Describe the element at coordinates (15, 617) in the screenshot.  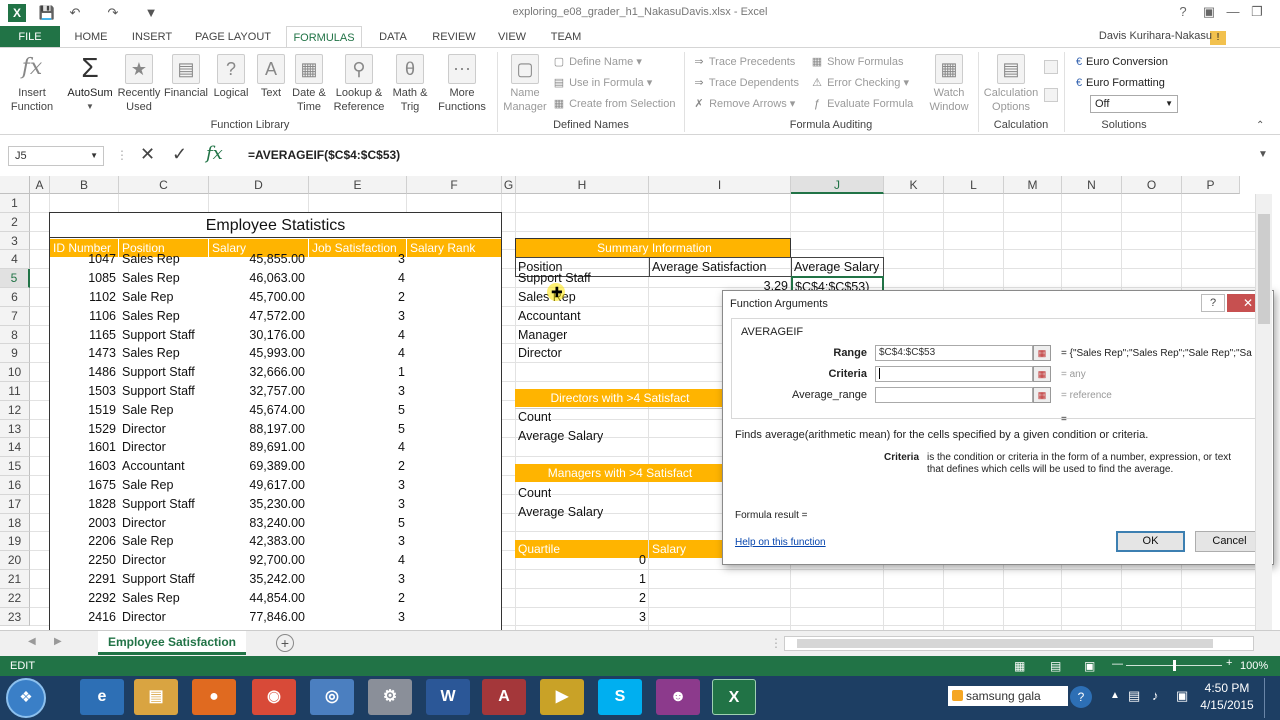
I see `row-header-23: 23` at that location.